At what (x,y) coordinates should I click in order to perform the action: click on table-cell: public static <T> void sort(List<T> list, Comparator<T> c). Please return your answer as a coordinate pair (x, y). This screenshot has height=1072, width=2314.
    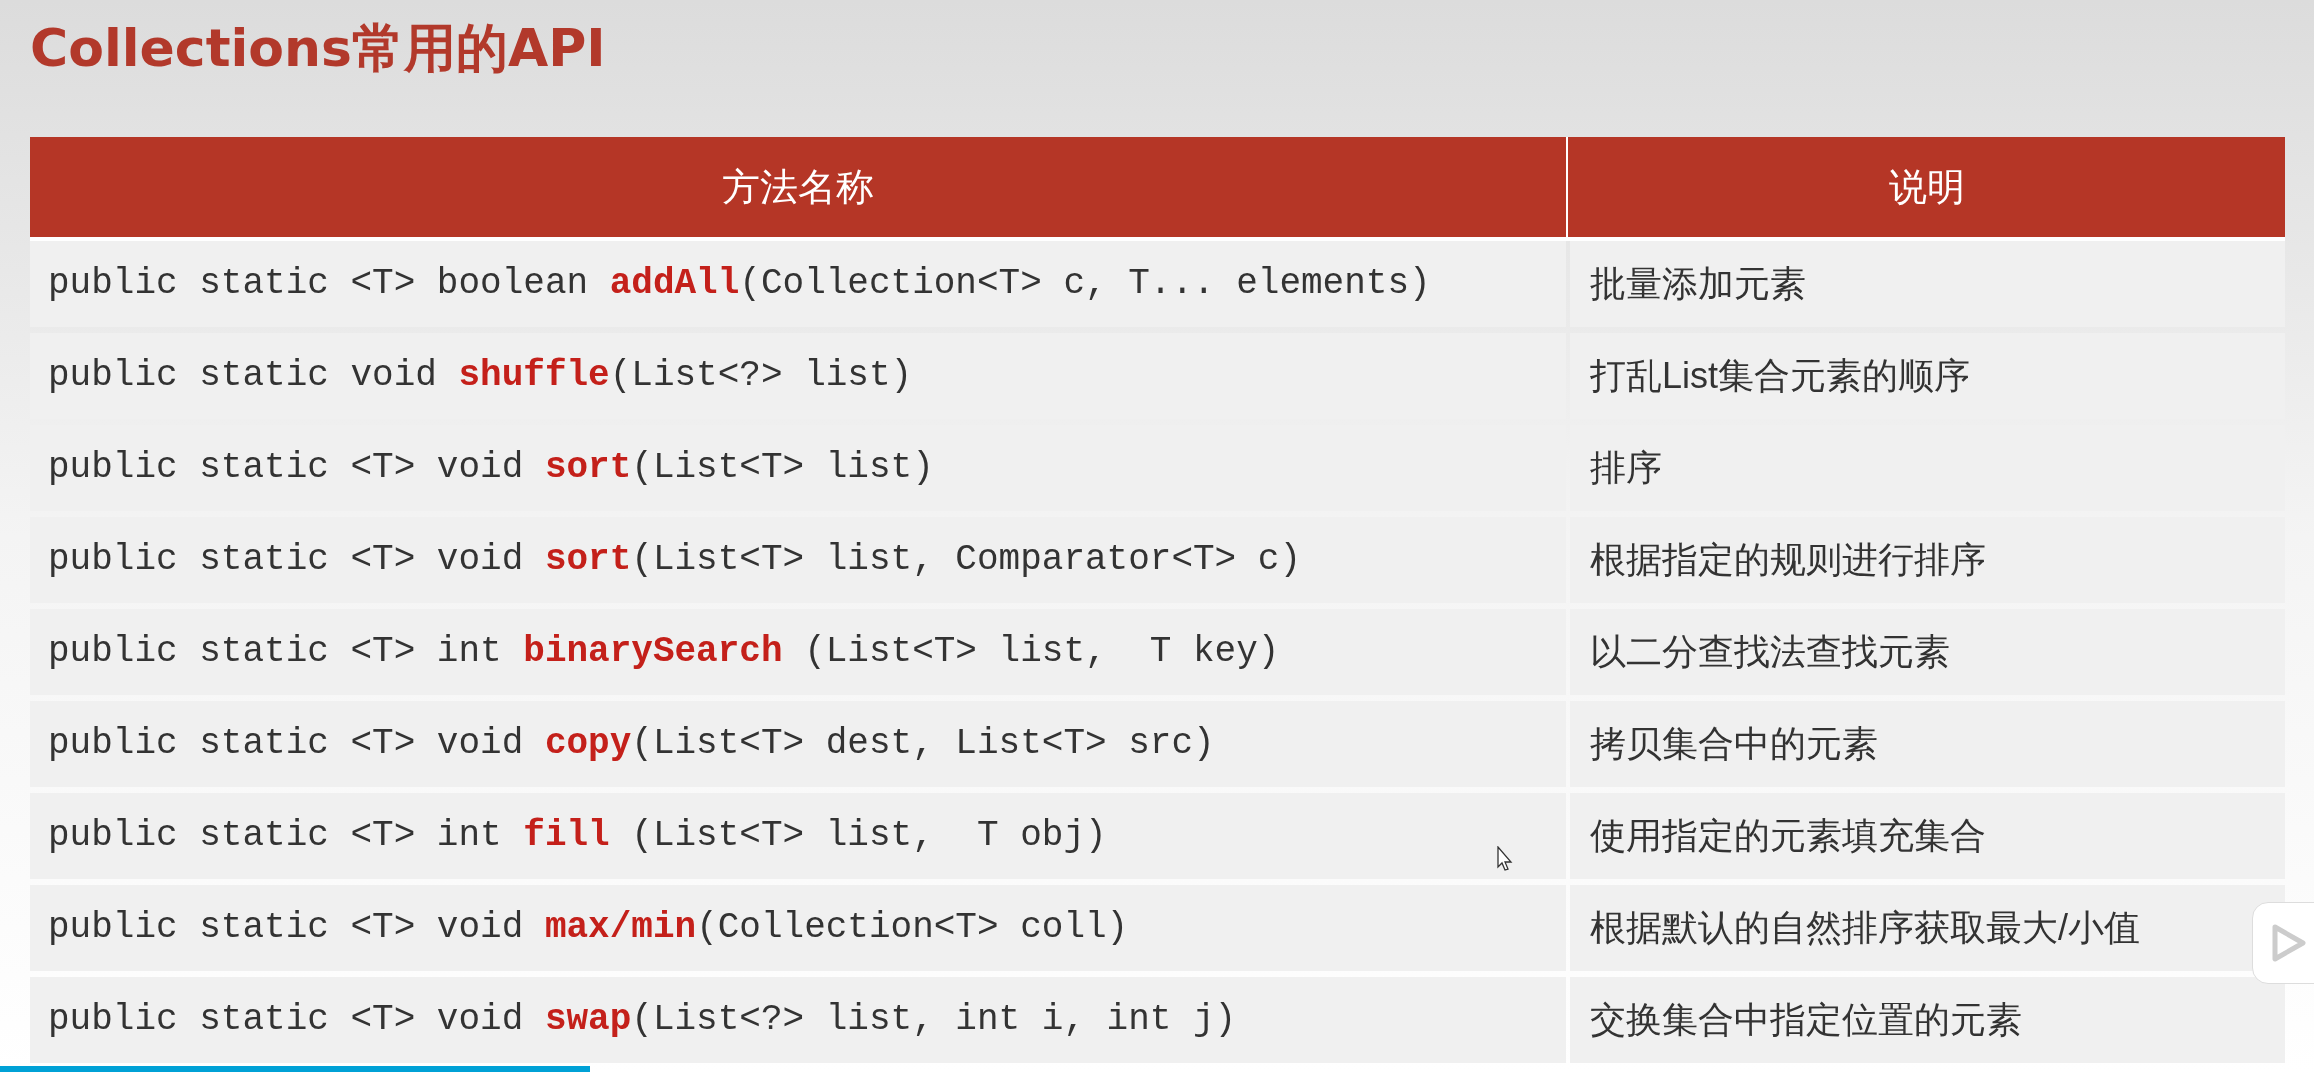
    Looking at the image, I should click on (798, 560).